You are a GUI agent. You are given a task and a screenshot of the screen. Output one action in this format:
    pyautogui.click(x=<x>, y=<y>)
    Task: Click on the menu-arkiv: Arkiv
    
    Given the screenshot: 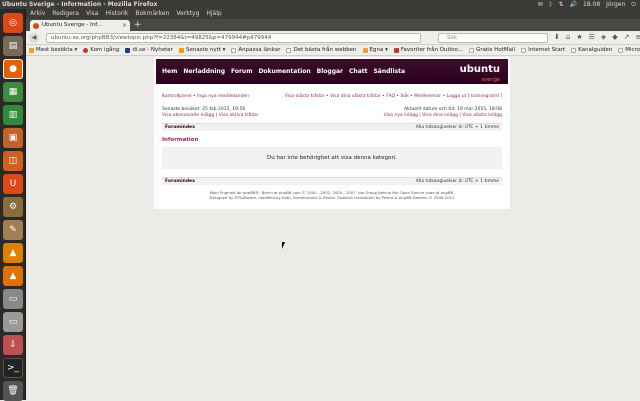 What is the action you would take?
    pyautogui.click(x=37, y=14)
    